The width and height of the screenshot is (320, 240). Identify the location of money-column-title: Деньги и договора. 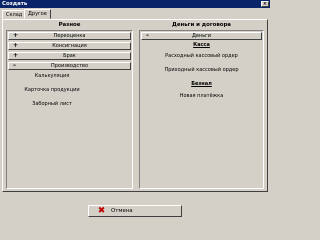
(201, 25).